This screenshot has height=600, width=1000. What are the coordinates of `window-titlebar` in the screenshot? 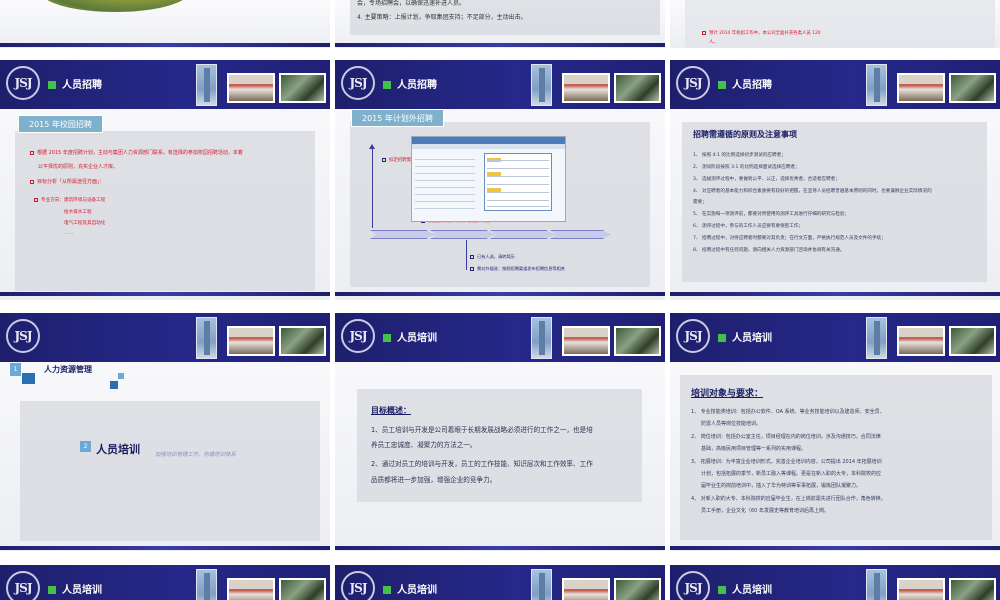 It's located at (488, 140).